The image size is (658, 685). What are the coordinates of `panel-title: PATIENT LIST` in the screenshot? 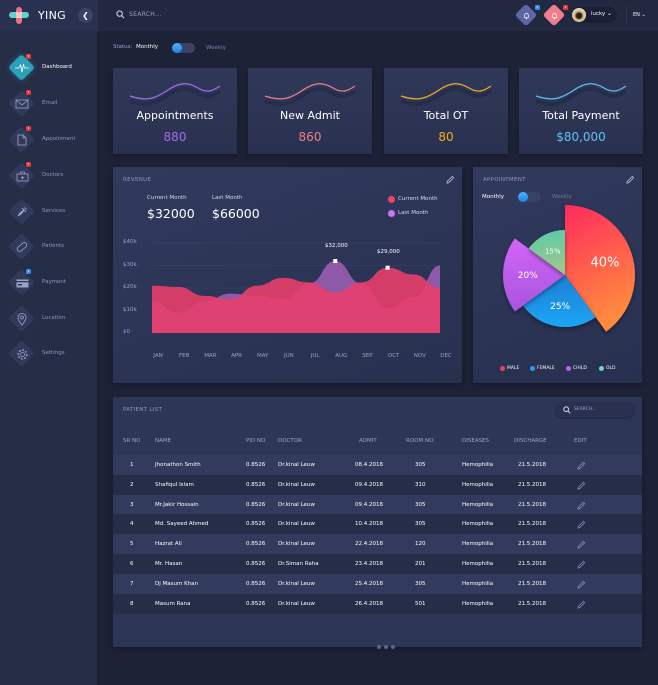 It's located at (143, 410).